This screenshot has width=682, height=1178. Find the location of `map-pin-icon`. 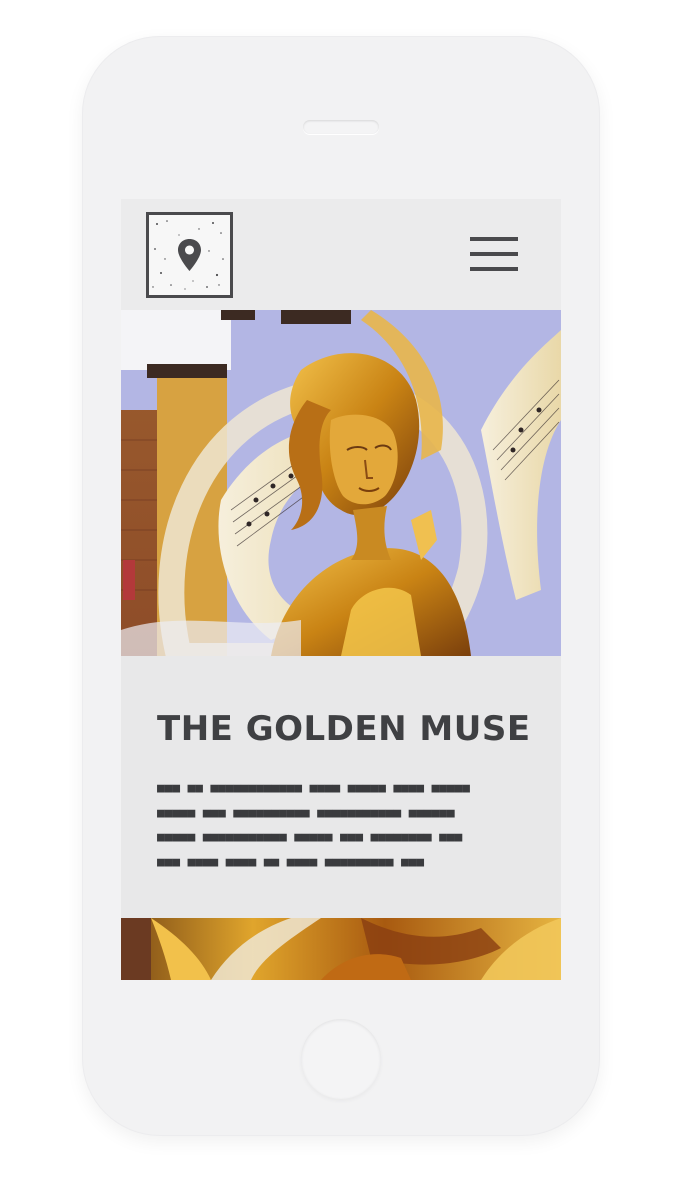

map-pin-icon is located at coordinates (188, 255).